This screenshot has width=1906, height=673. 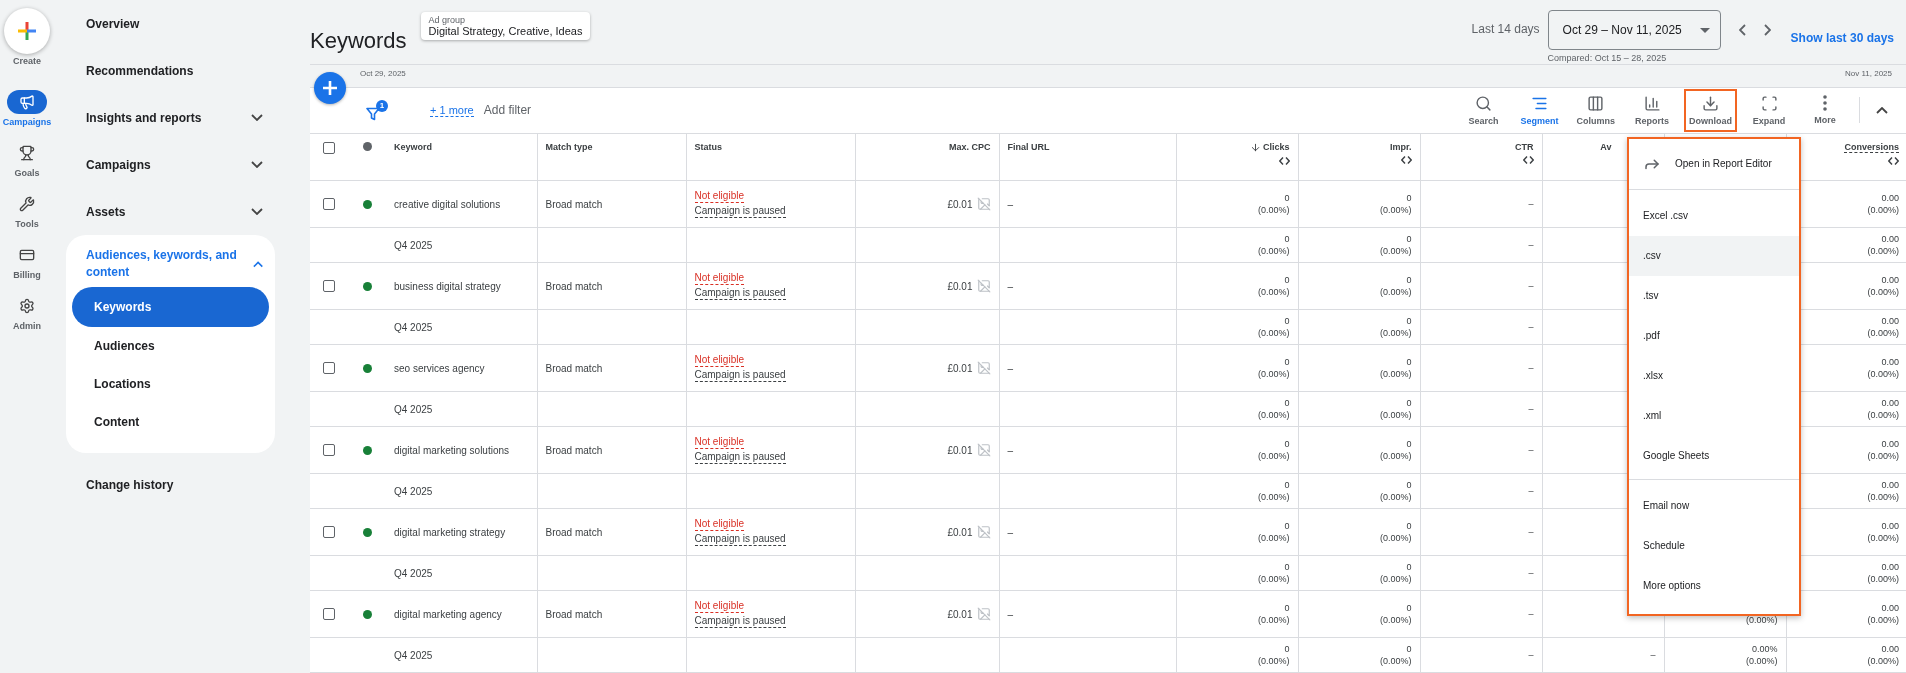 I want to click on previous-button, so click(x=1742, y=30).